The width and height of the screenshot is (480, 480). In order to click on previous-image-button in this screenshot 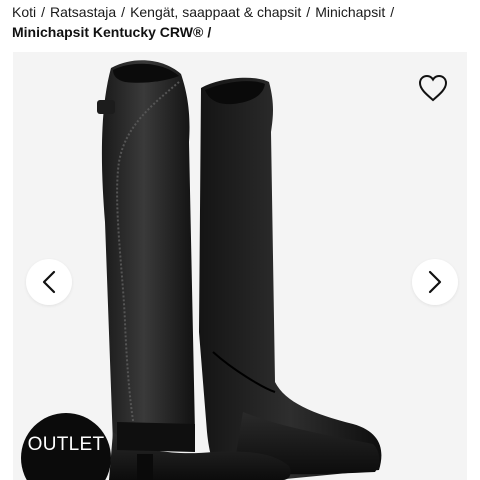, I will do `click(49, 282)`.